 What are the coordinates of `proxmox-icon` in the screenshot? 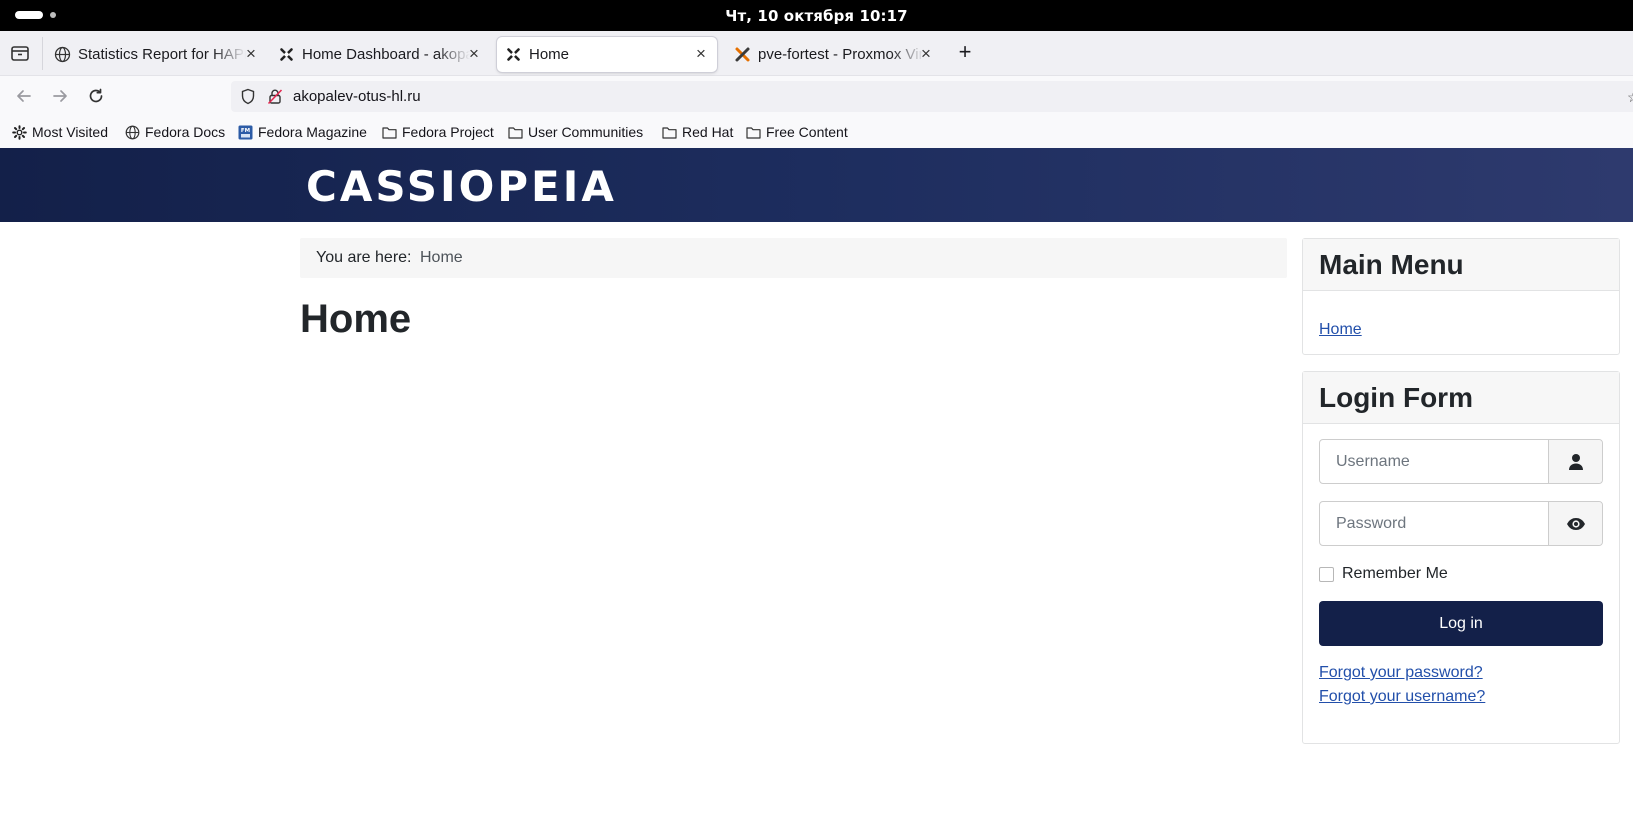 It's located at (742, 54).